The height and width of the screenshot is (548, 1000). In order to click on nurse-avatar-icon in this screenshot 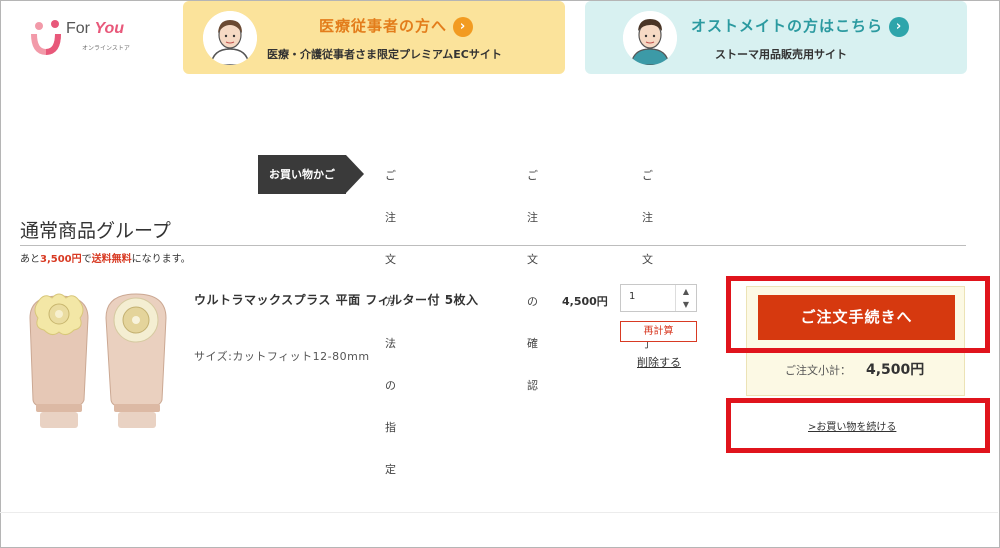, I will do `click(230, 38)`.